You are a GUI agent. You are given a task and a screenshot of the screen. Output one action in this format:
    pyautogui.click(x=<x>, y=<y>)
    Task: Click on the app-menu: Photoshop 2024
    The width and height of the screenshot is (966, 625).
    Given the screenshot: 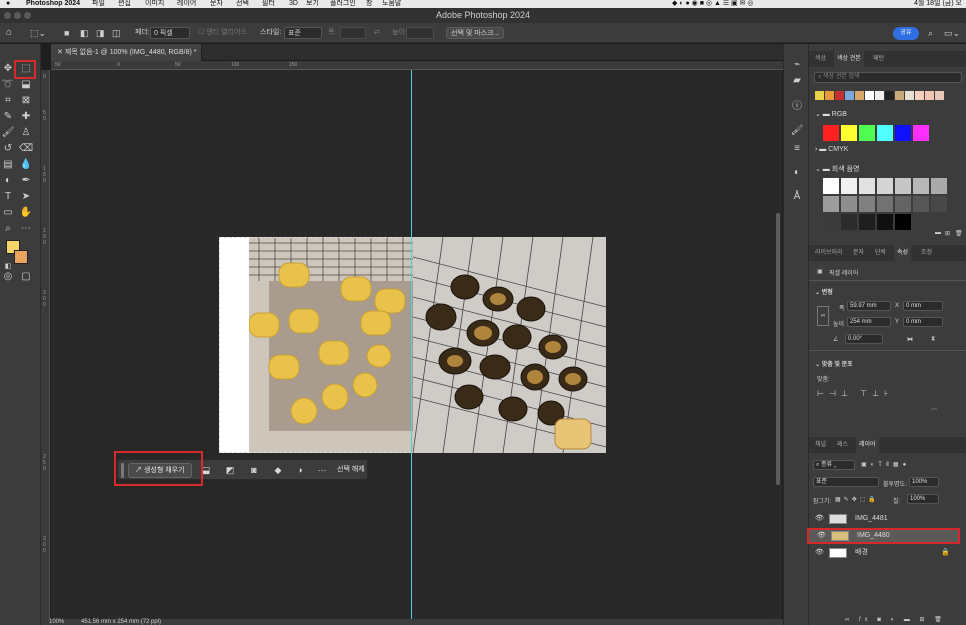 What is the action you would take?
    pyautogui.click(x=53, y=4)
    